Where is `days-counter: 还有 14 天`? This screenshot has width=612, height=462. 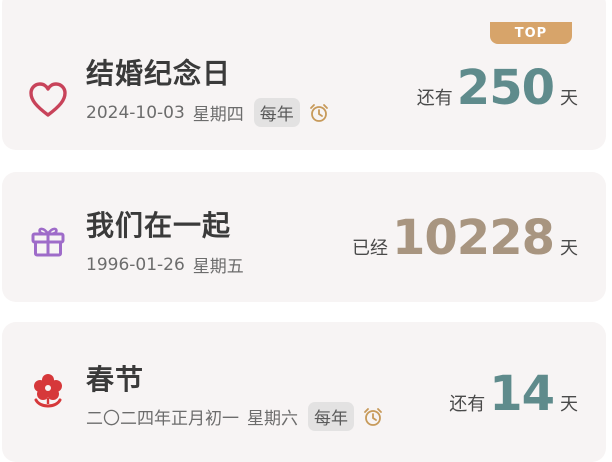
days-counter: 还有 14 天 is located at coordinates (513, 394).